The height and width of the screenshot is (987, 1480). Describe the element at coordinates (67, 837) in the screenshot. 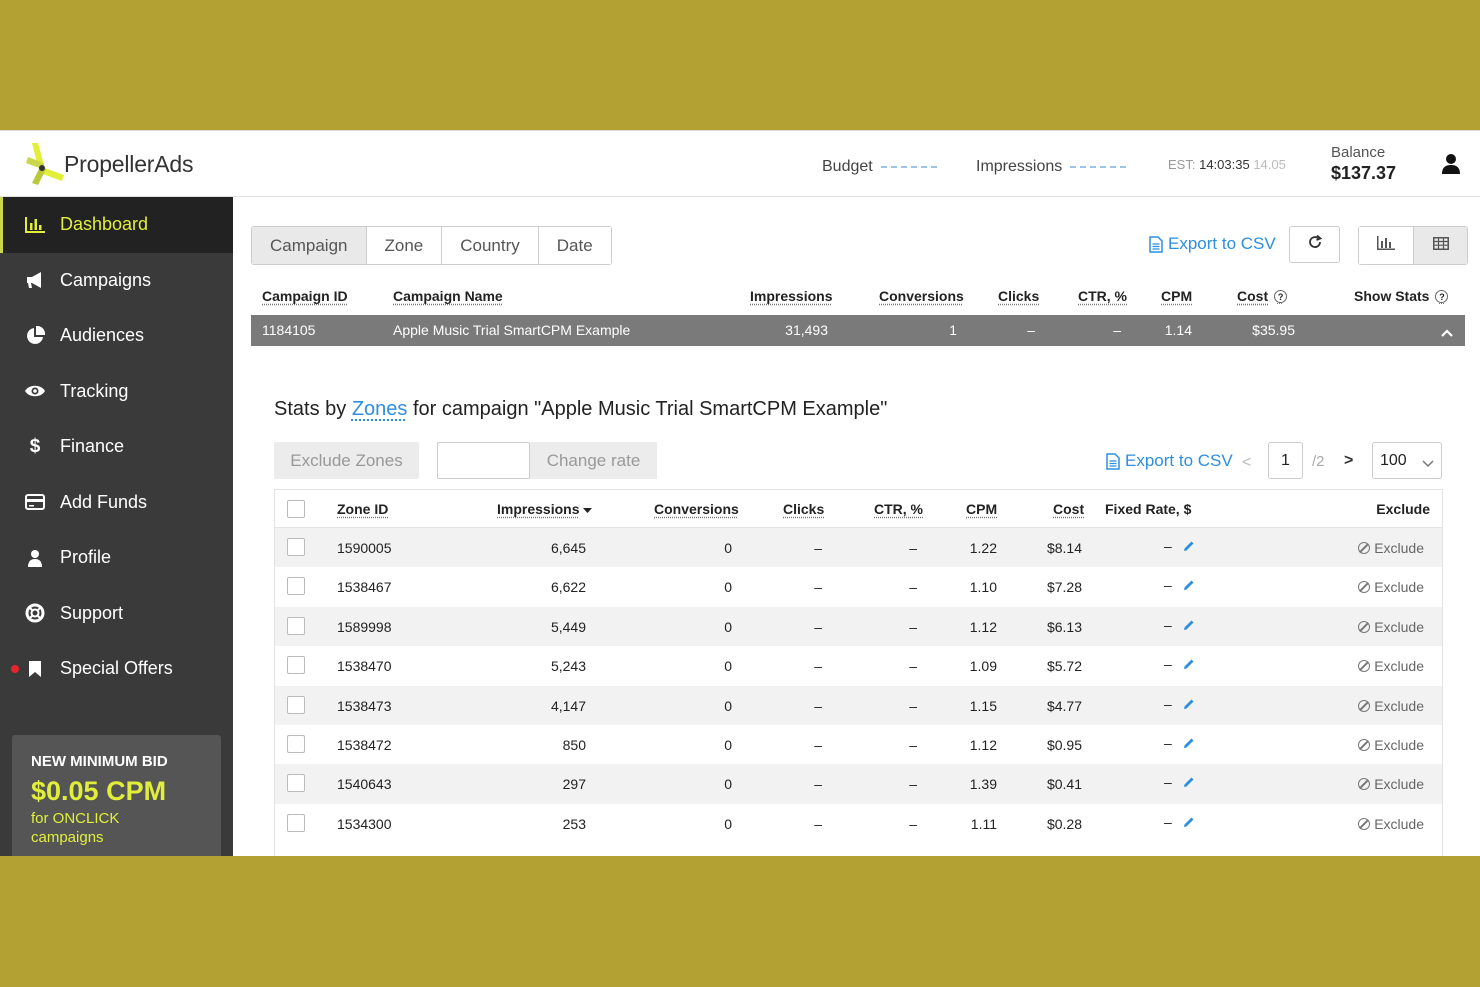

I see `promo-line-4: campaigns` at that location.